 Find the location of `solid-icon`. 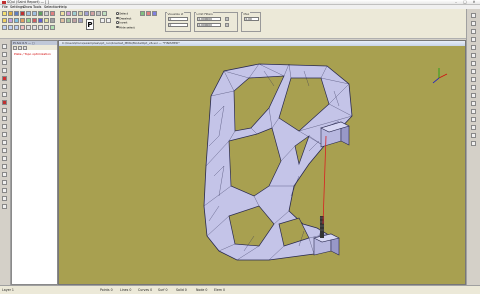

solid-icon is located at coordinates (28, 20).